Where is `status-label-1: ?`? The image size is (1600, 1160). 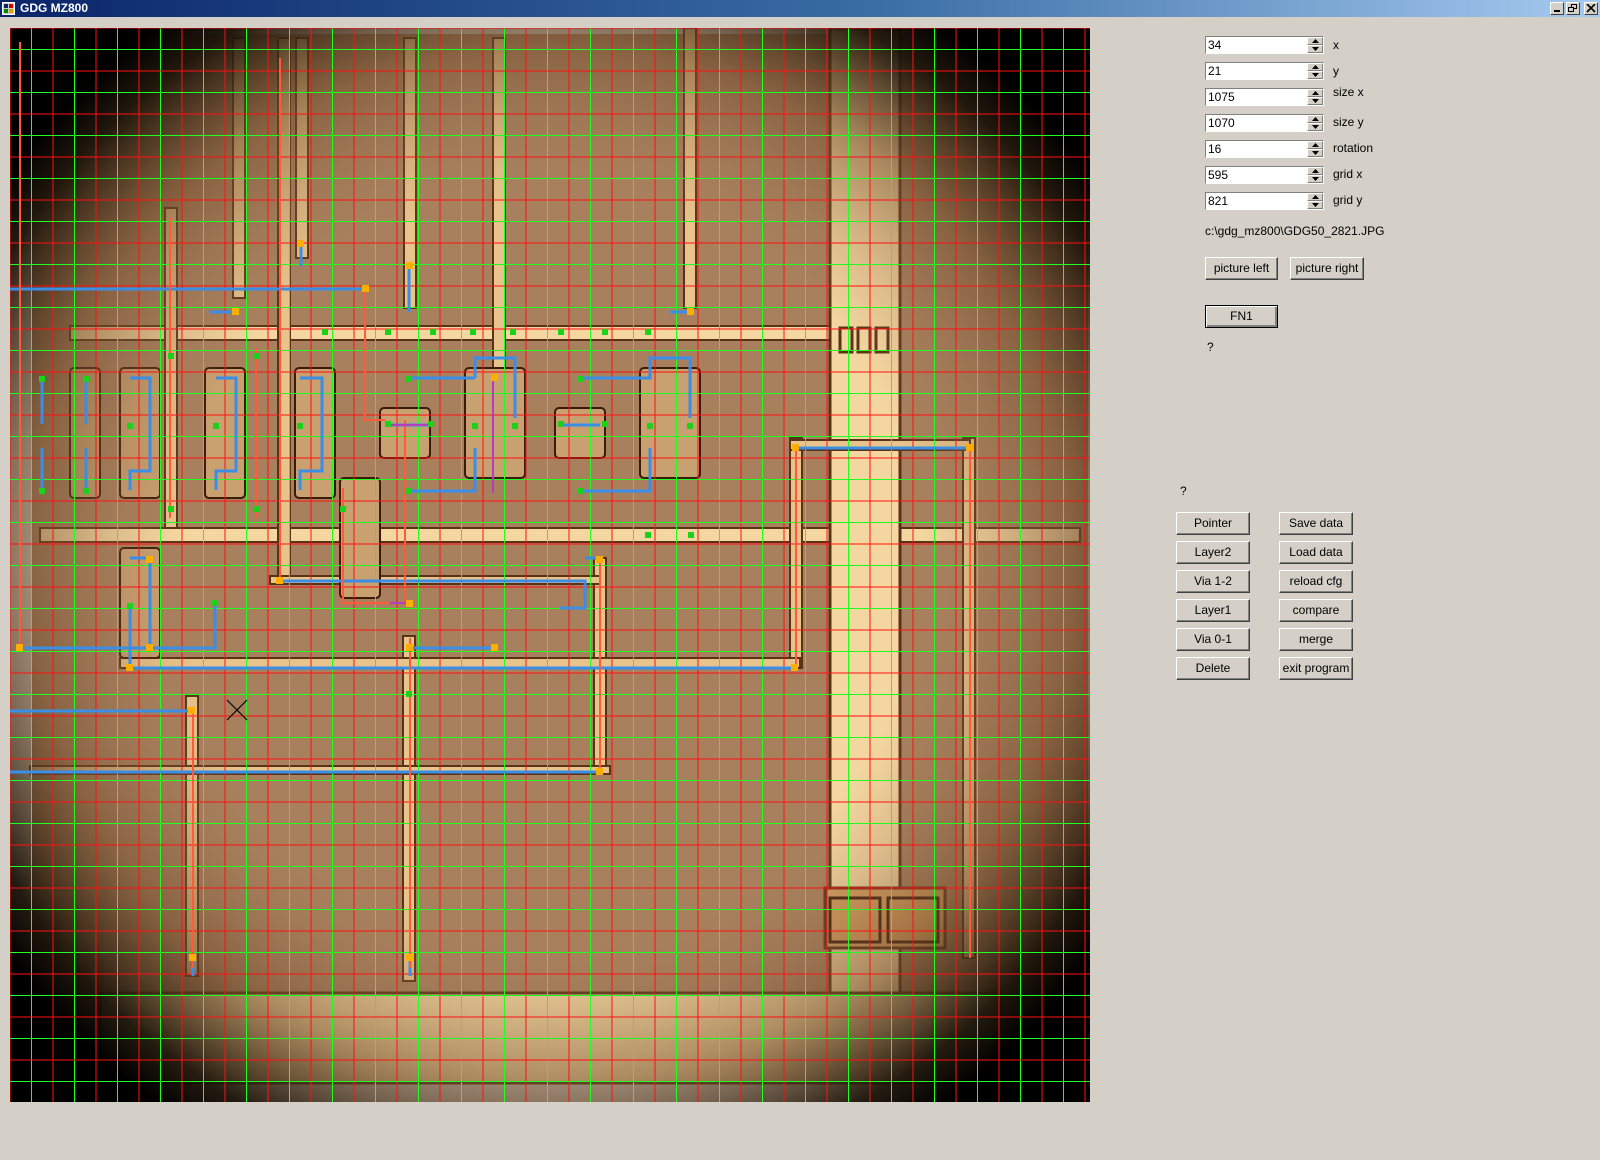 status-label-1: ? is located at coordinates (1210, 347).